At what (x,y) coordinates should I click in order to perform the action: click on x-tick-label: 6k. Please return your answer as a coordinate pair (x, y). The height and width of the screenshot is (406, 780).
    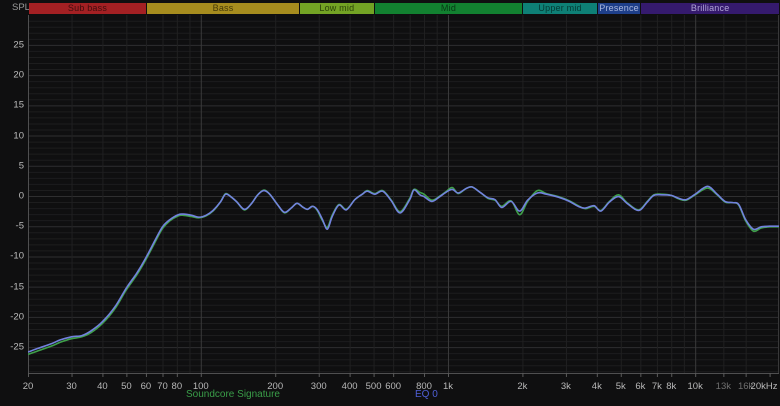
    Looking at the image, I should click on (640, 386).